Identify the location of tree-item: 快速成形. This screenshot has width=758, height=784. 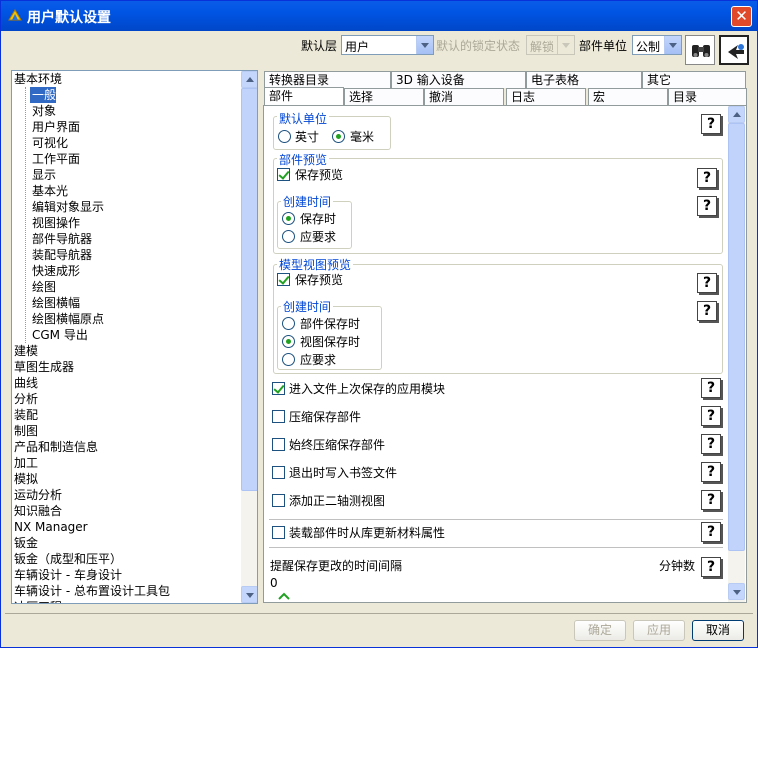
(55, 271).